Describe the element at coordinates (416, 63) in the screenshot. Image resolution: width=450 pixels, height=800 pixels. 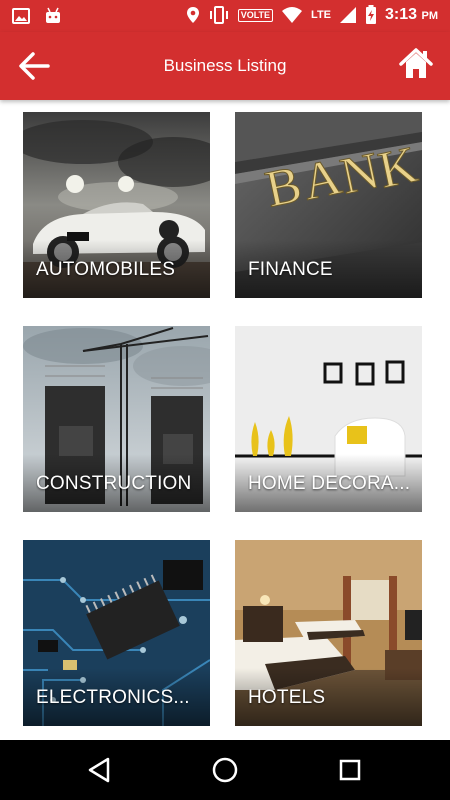
I see `home-icon` at that location.